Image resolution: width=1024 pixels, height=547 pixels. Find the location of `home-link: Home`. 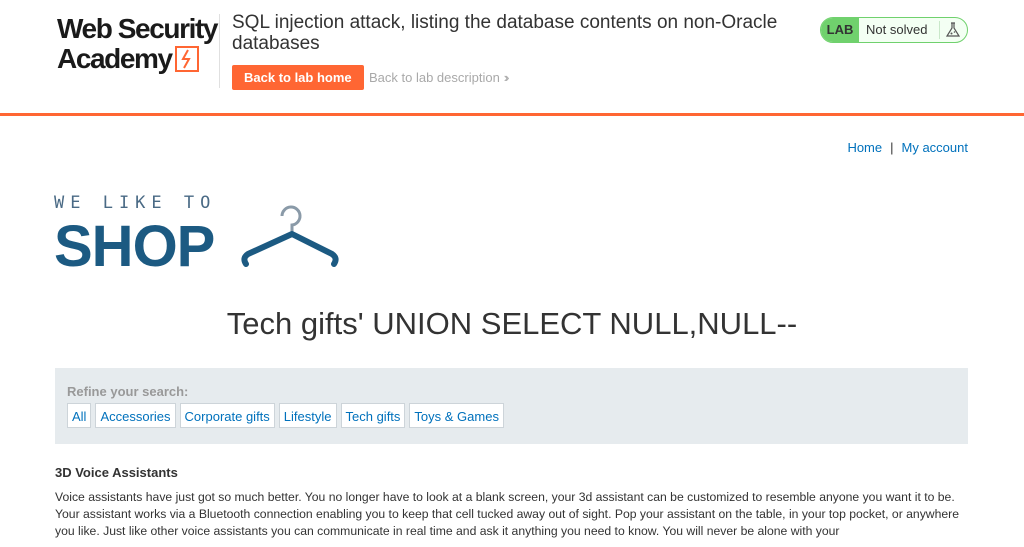

home-link: Home is located at coordinates (864, 147).